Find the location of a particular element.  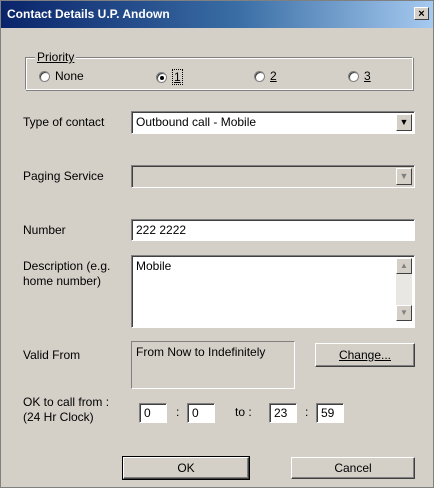

priority-radio-none: None is located at coordinates (61, 76).